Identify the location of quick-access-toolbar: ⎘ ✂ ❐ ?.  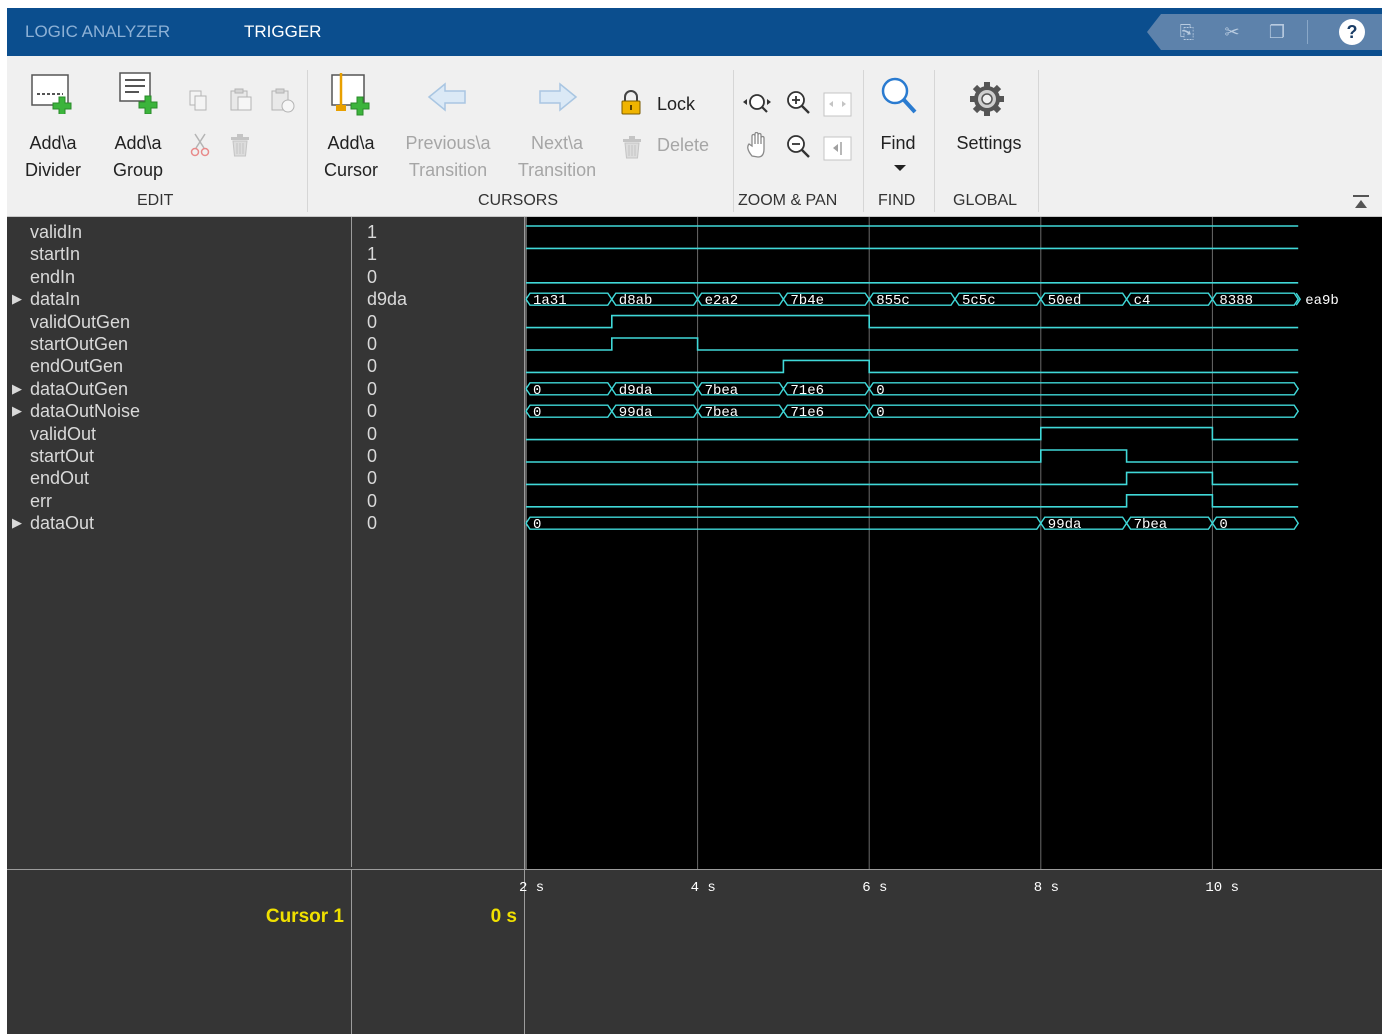
(1264, 32).